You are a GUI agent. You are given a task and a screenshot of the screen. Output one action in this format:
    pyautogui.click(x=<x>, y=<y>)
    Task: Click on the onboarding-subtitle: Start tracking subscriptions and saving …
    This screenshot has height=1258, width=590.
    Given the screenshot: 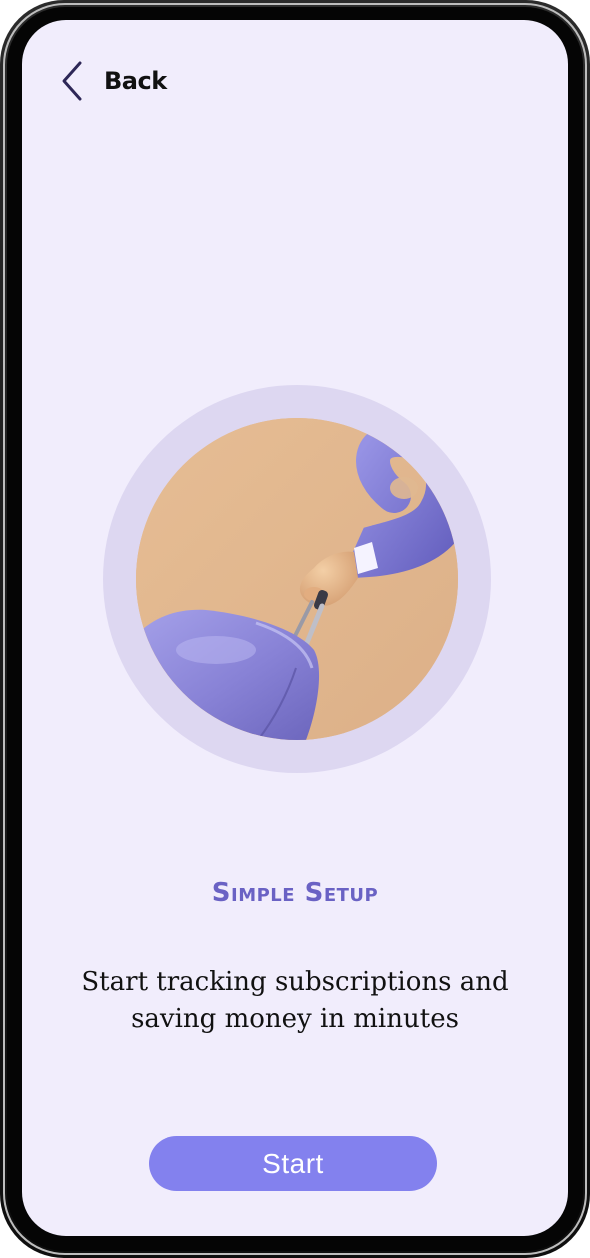 What is the action you would take?
    pyautogui.click(x=295, y=1000)
    